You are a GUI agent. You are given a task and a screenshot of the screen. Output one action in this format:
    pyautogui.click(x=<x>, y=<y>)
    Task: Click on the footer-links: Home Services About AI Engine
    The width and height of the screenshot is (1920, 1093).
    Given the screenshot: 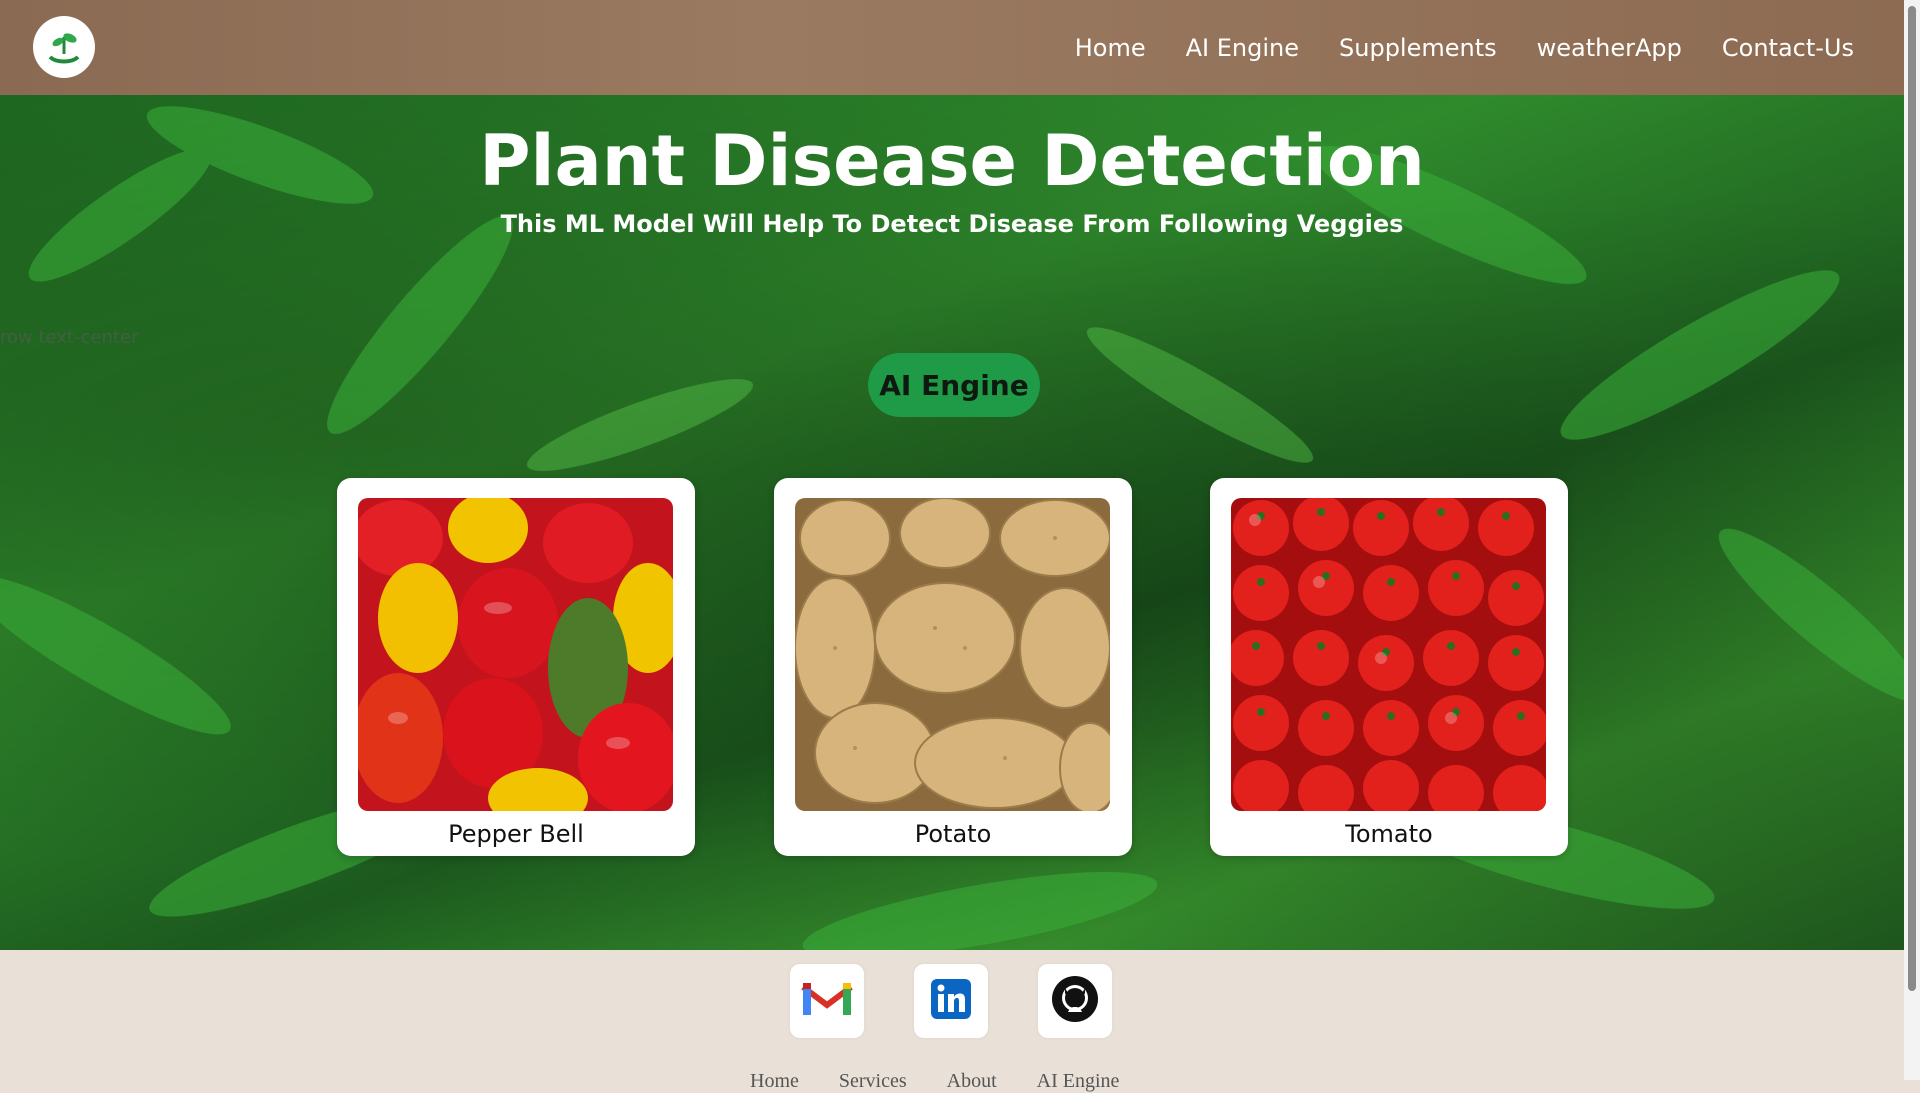 What is the action you would take?
    pyautogui.click(x=954, y=1081)
    